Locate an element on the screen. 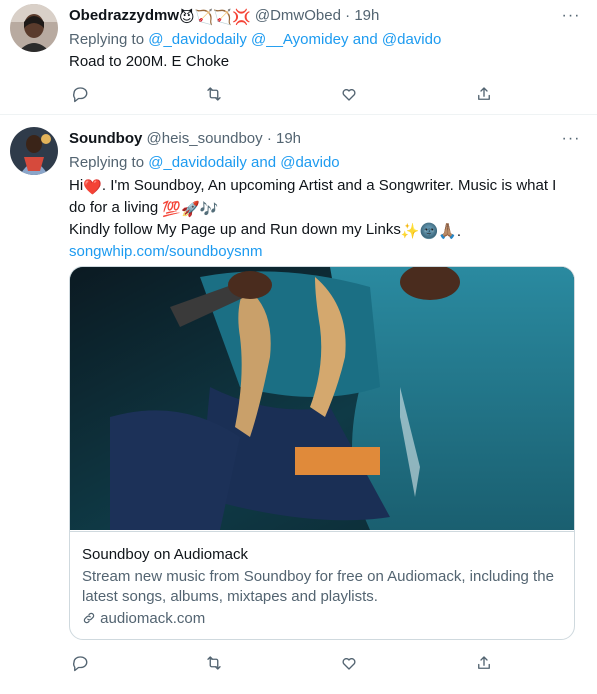  heart-emoji: ❤️ is located at coordinates (92, 187).